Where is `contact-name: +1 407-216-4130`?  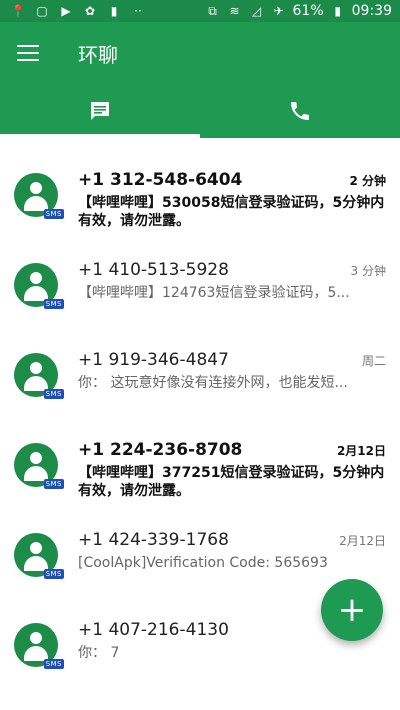 contact-name: +1 407-216-4130 is located at coordinates (153, 630).